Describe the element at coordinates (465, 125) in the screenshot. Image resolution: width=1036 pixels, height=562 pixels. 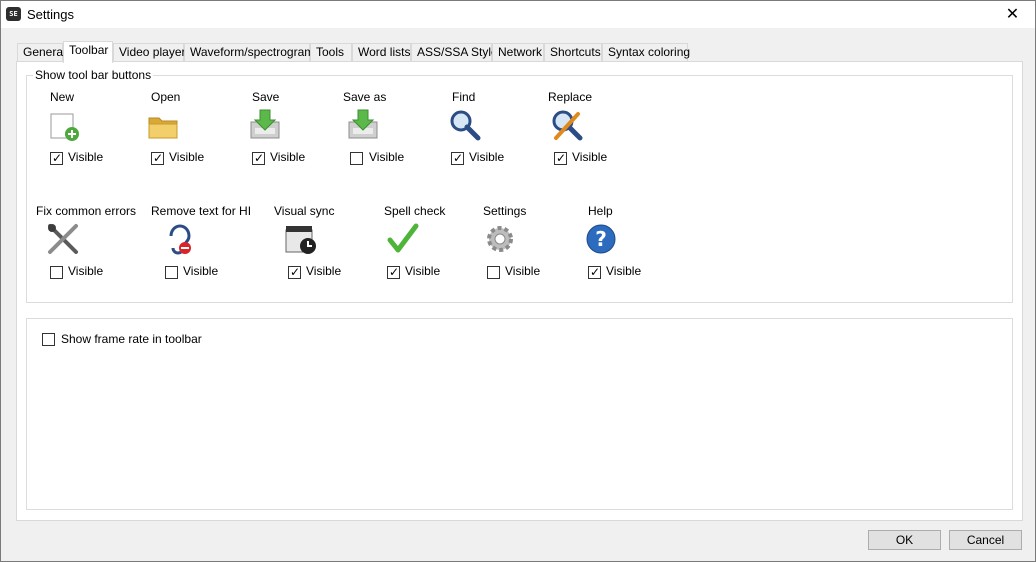
I see `magnifier-icon` at that location.